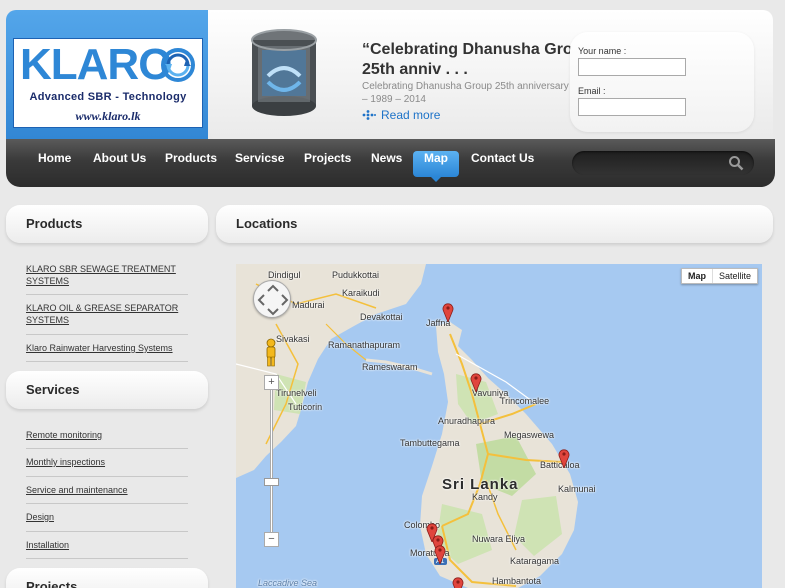 The image size is (785, 588). Describe the element at coordinates (662, 82) in the screenshot. I see `subscribe-form: Your name : Email :` at that location.